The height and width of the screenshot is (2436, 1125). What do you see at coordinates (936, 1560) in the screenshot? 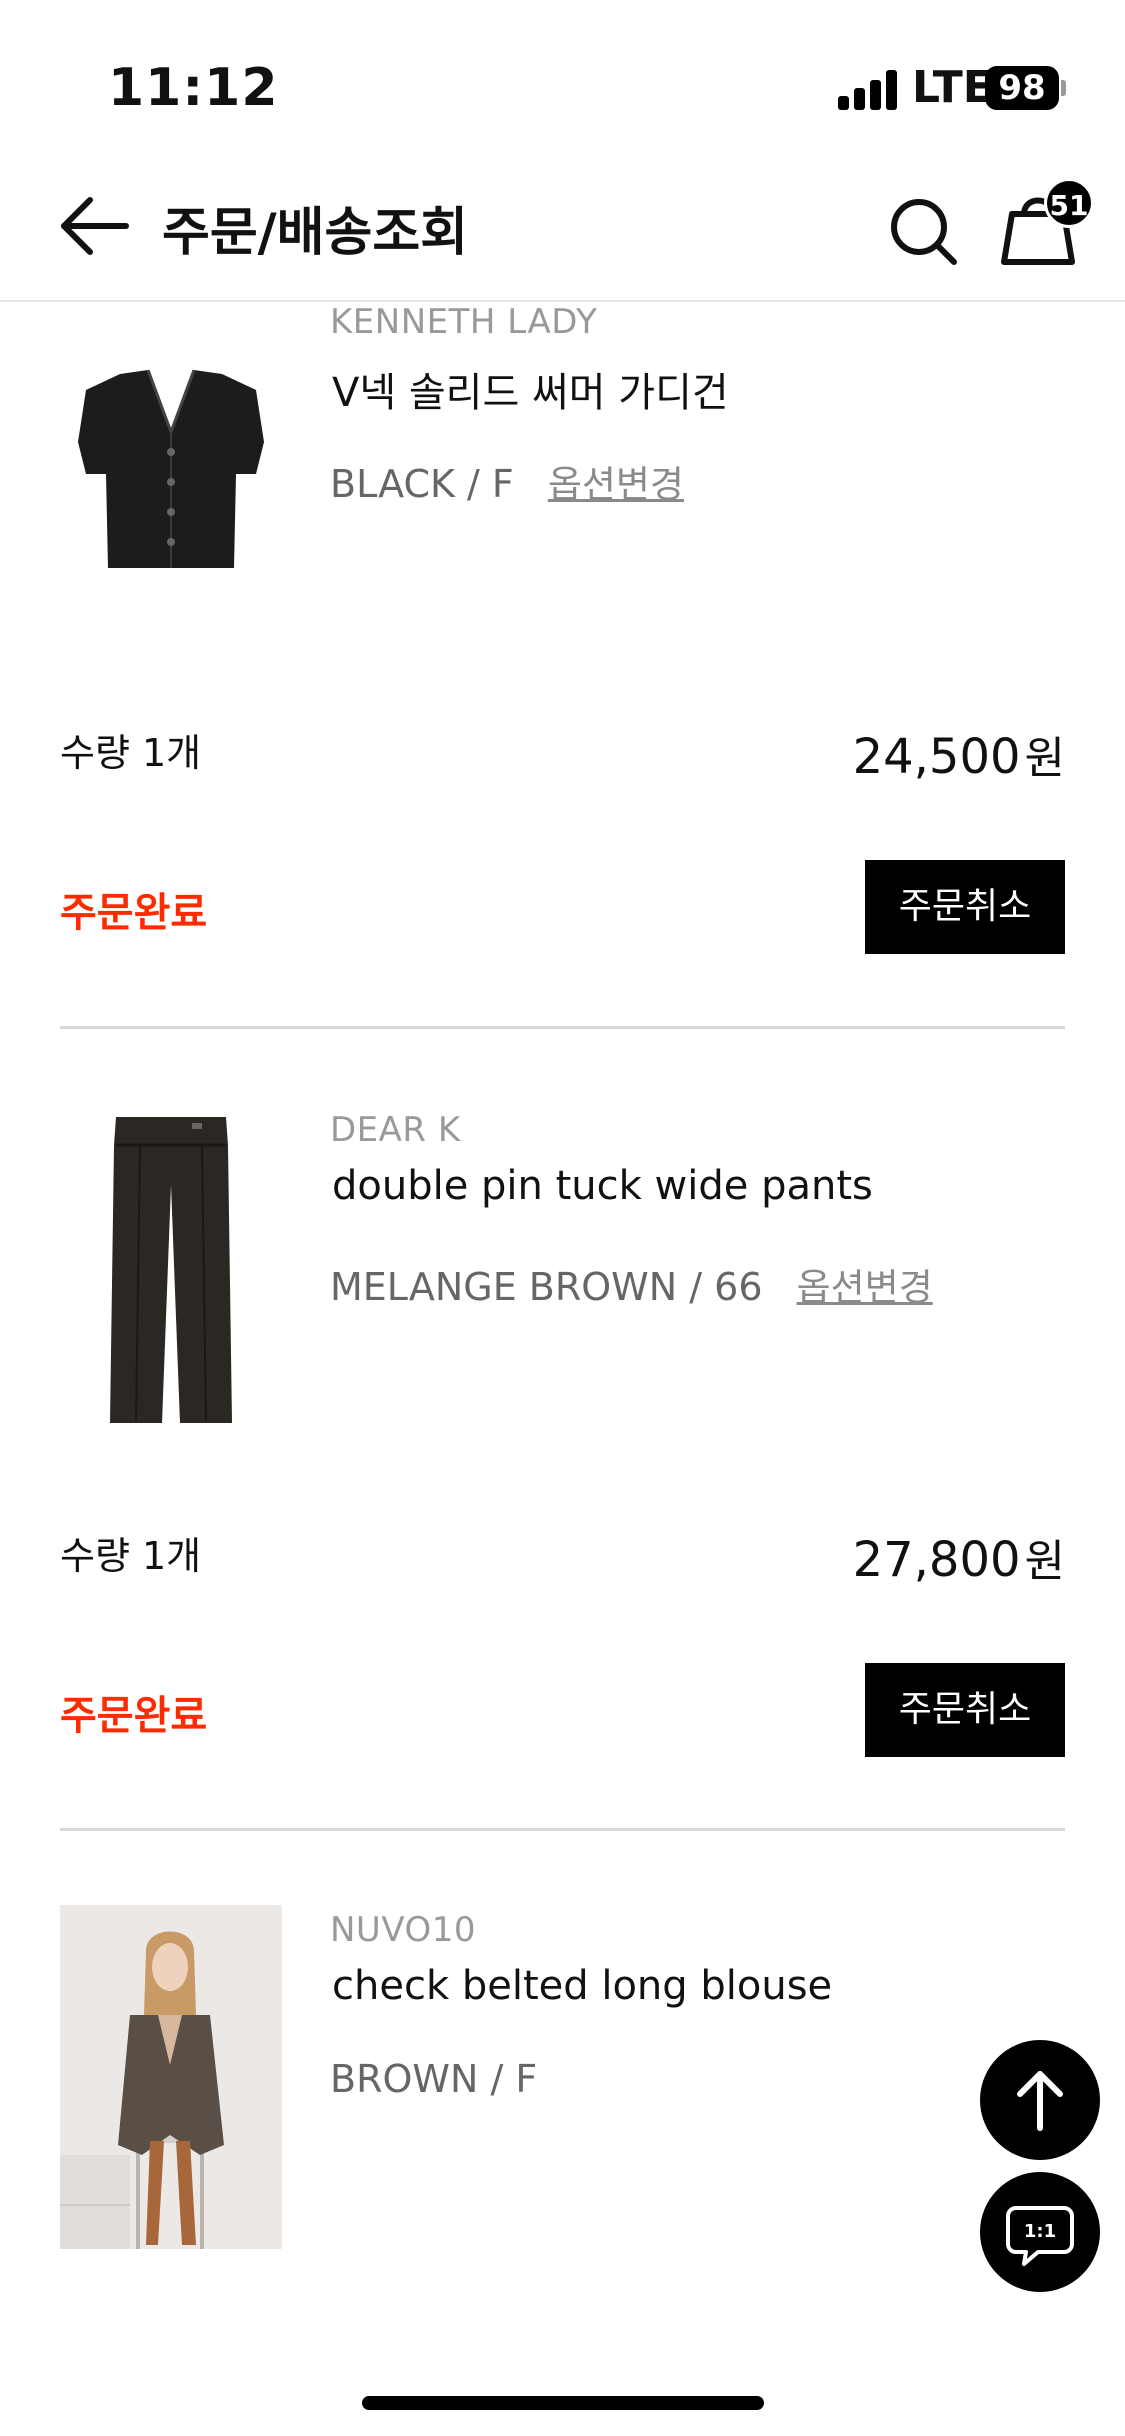
I see `price-value: 27,800` at bounding box center [936, 1560].